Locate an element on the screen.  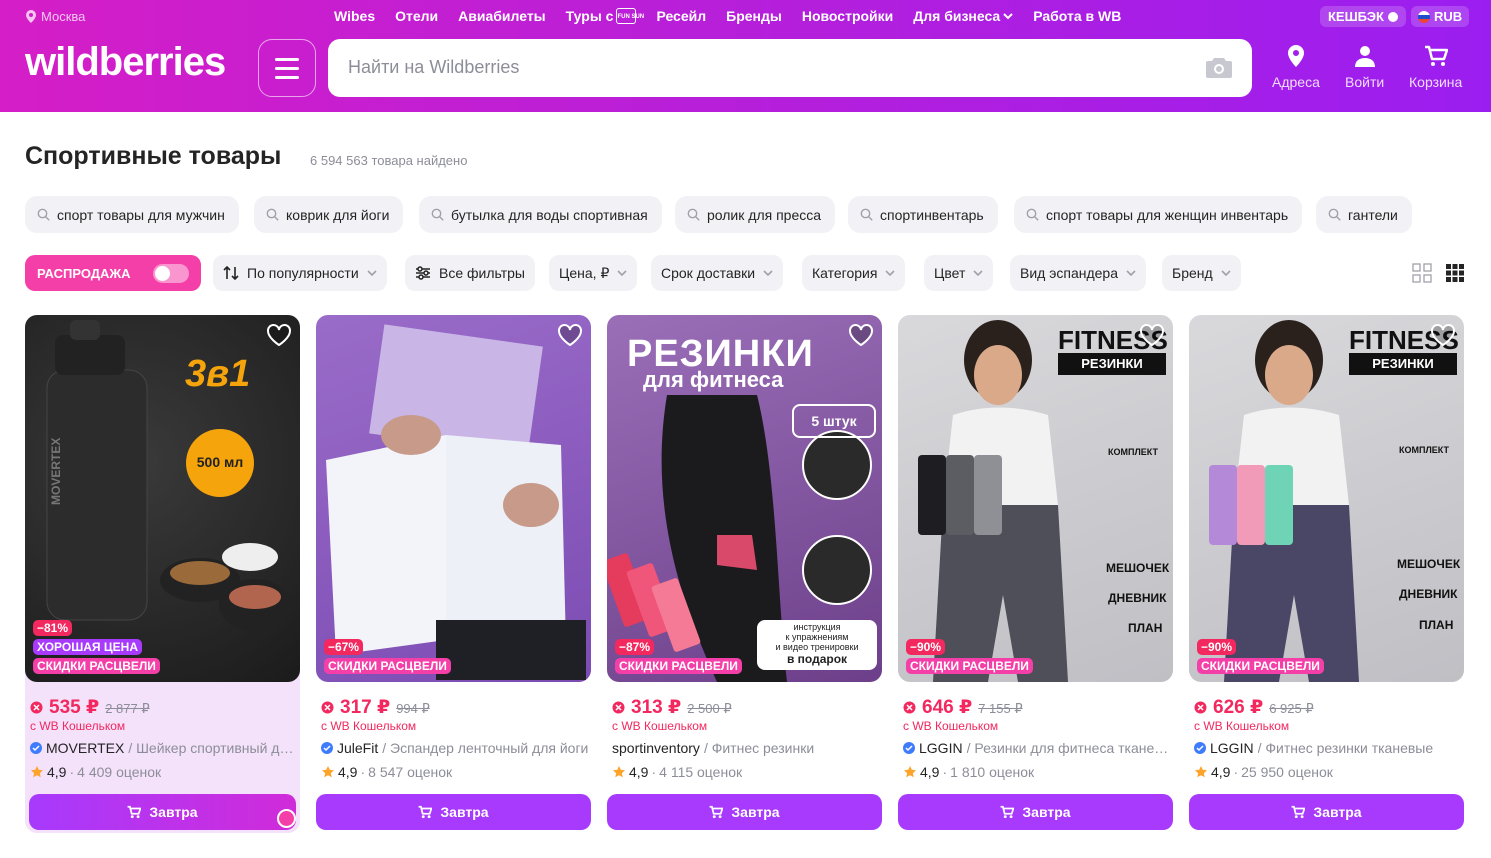
rating: 4,9 · 1 810 оценок is located at coordinates (968, 772).